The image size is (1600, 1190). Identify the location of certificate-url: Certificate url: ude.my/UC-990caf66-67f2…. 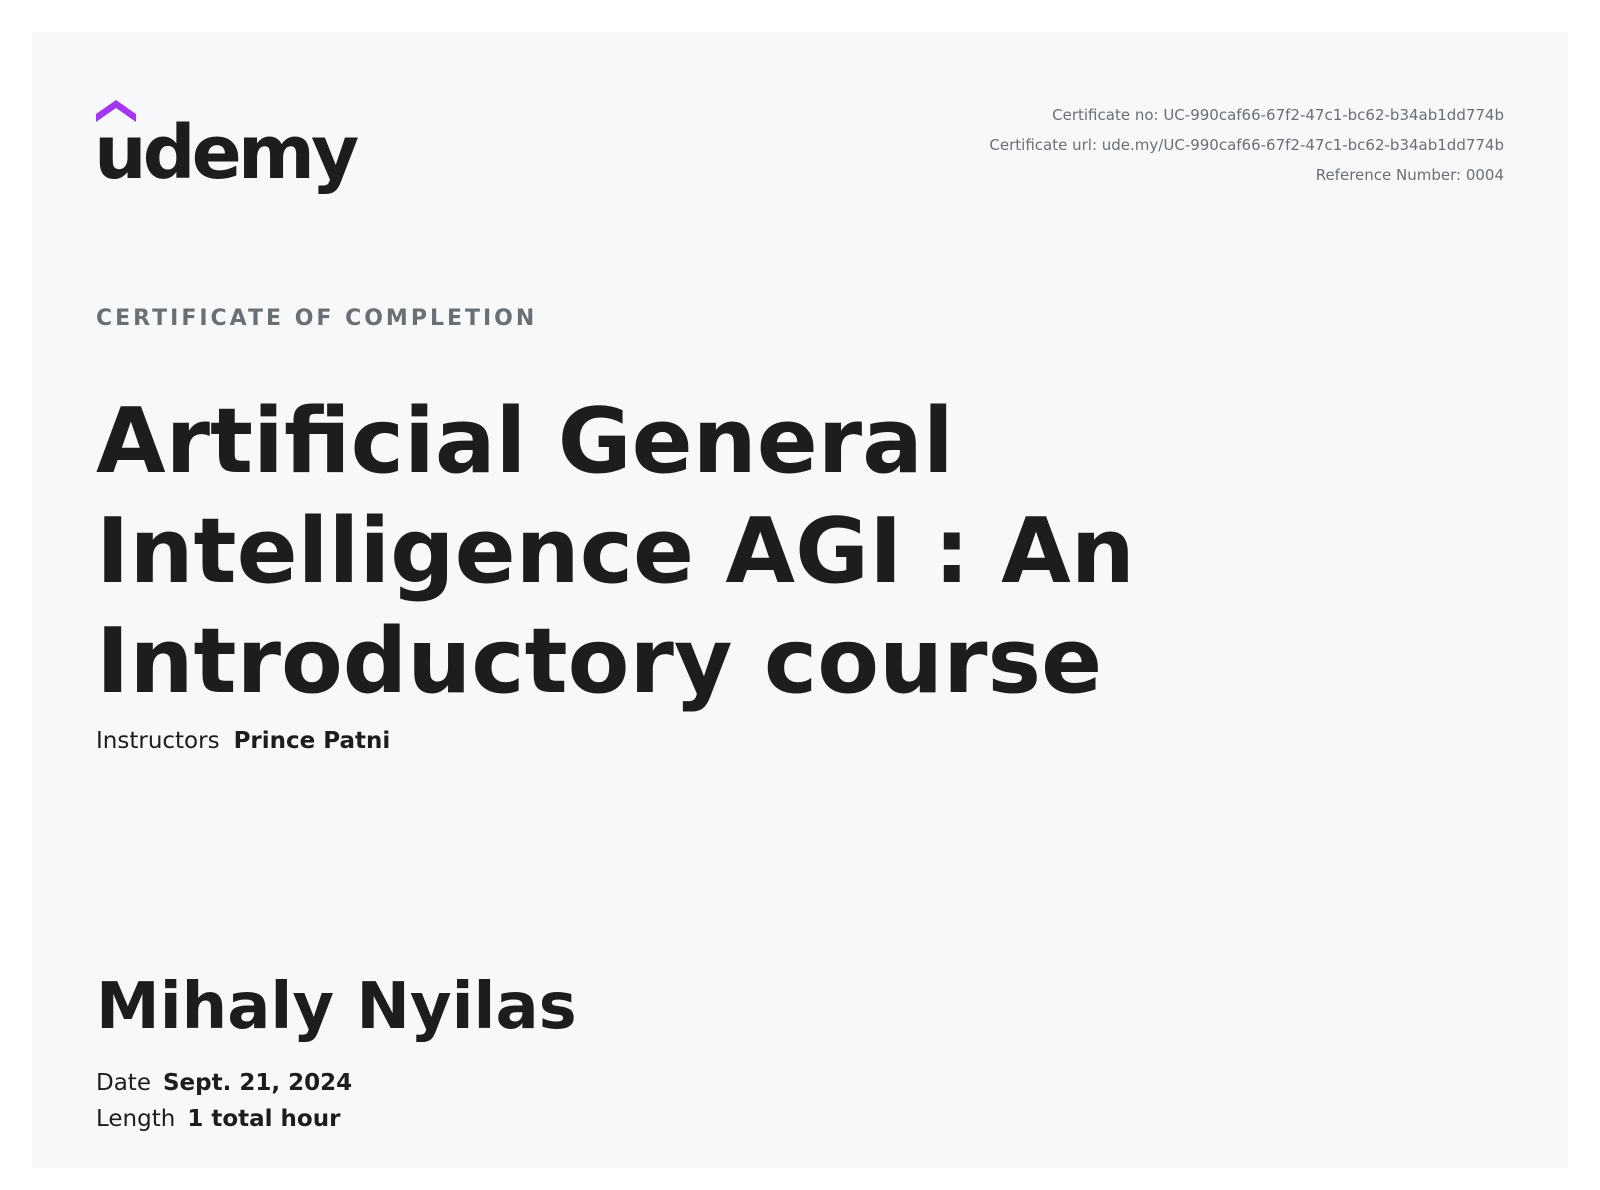
(1246, 145).